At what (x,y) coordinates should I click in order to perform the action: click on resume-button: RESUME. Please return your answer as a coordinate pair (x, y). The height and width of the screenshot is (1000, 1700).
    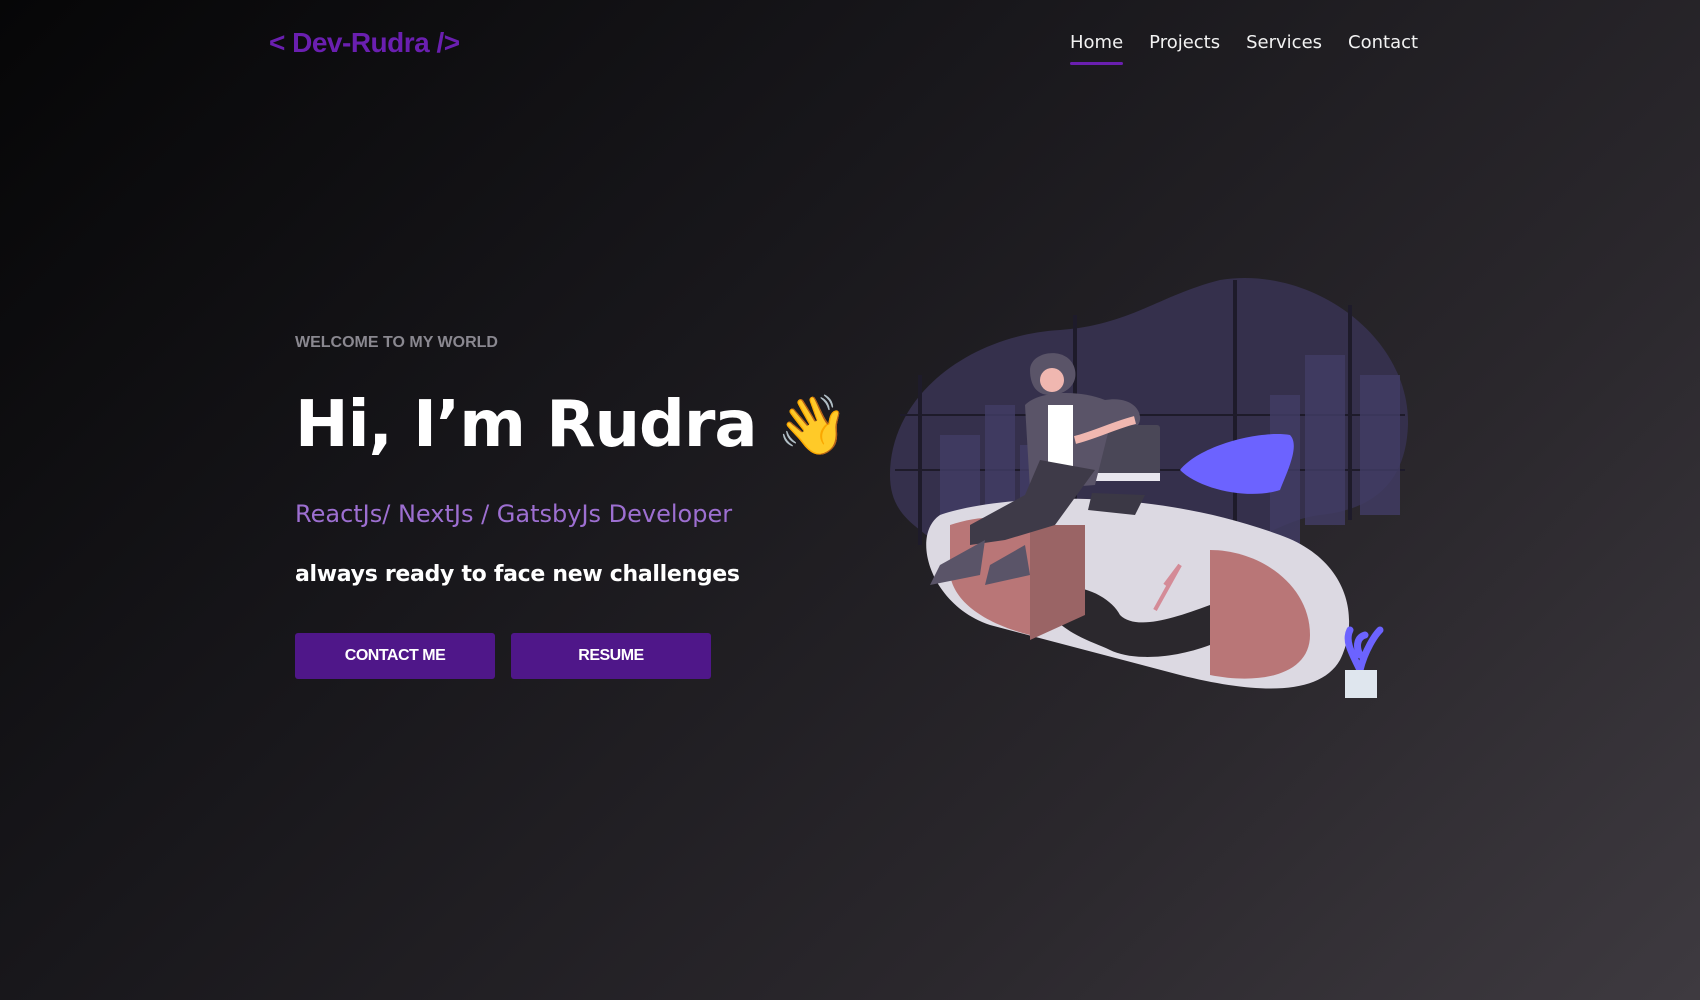
    Looking at the image, I should click on (611, 656).